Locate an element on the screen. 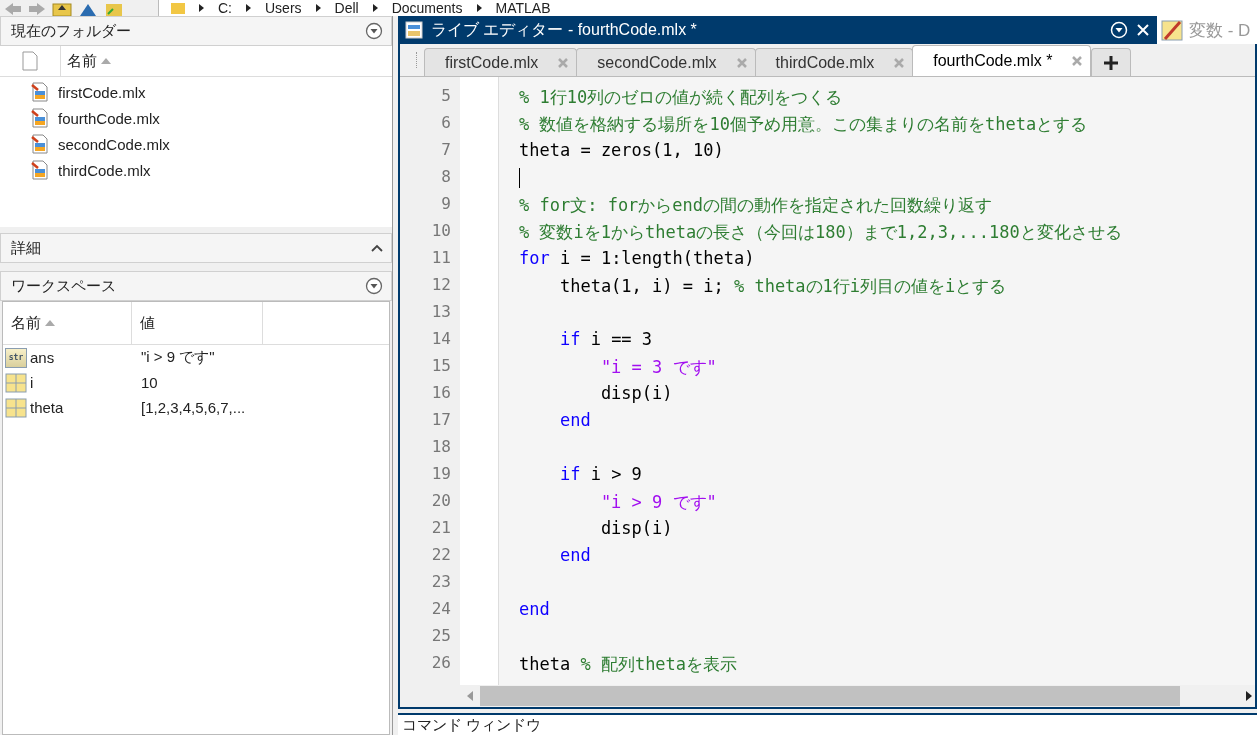  code-line: "i = 3 です" is located at coordinates (658, 367).